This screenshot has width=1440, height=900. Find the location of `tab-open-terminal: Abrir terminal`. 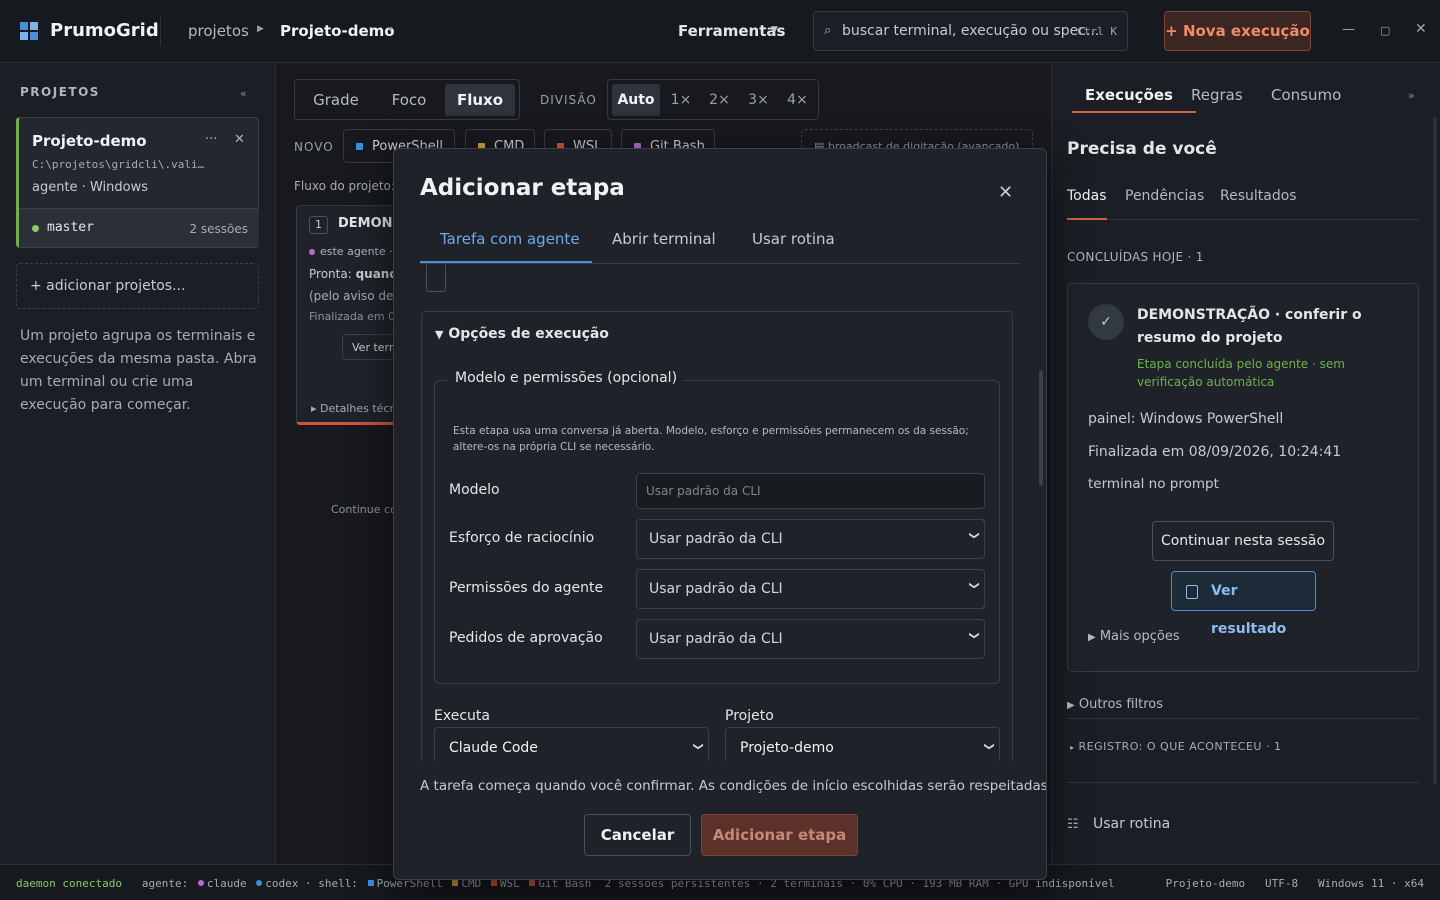

tab-open-terminal: Abrir terminal is located at coordinates (664, 239).